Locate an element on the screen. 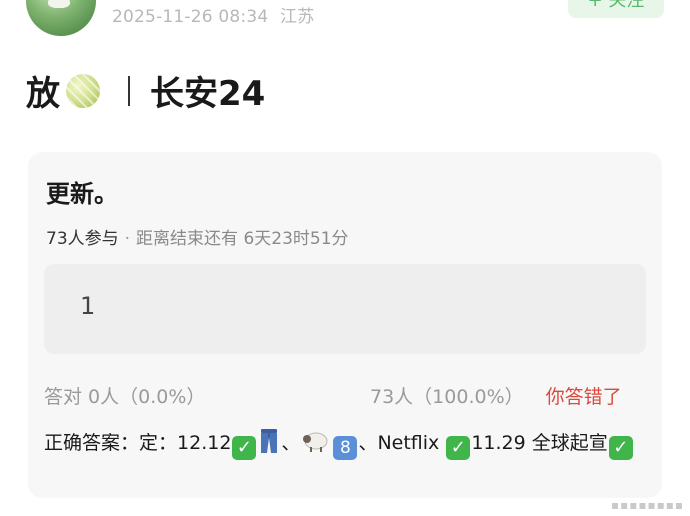 This screenshot has width=690, height=516. title-suffix: 长安24 is located at coordinates (208, 94).